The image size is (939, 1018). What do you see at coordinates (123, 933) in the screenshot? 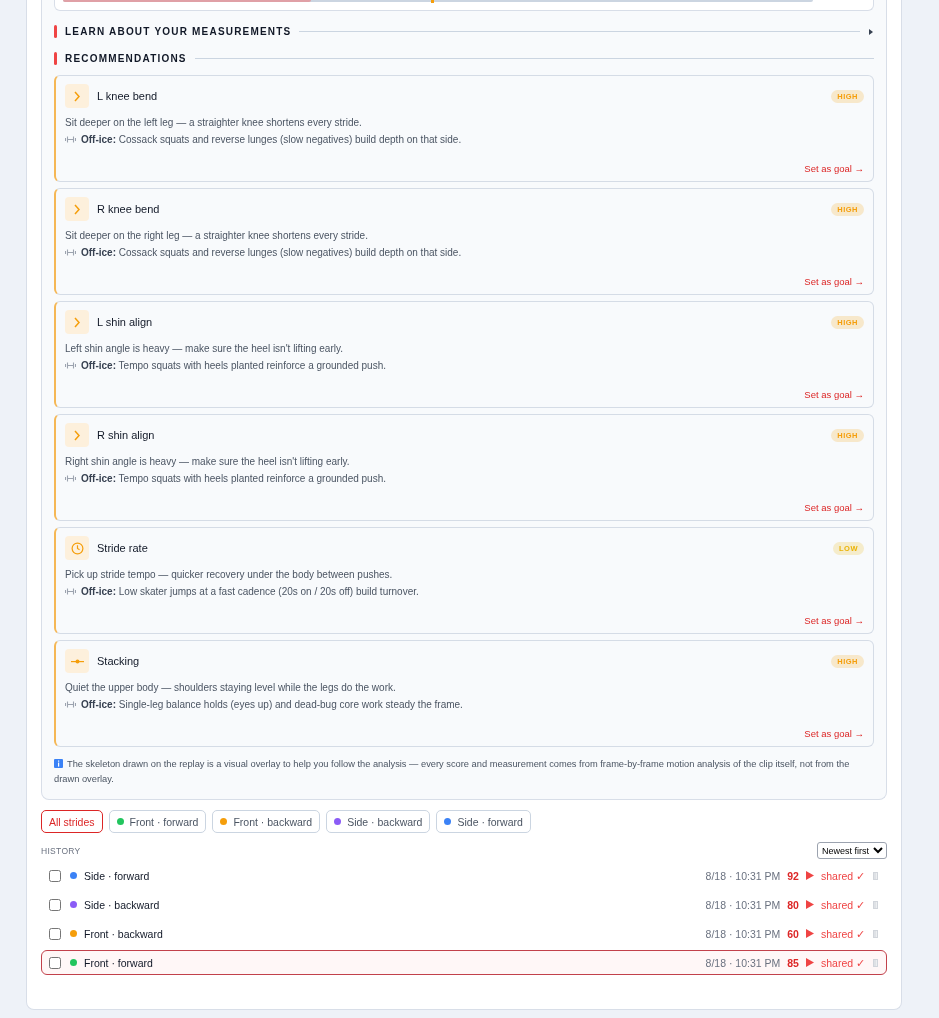
I see `stride-label: Front · backward` at bounding box center [123, 933].